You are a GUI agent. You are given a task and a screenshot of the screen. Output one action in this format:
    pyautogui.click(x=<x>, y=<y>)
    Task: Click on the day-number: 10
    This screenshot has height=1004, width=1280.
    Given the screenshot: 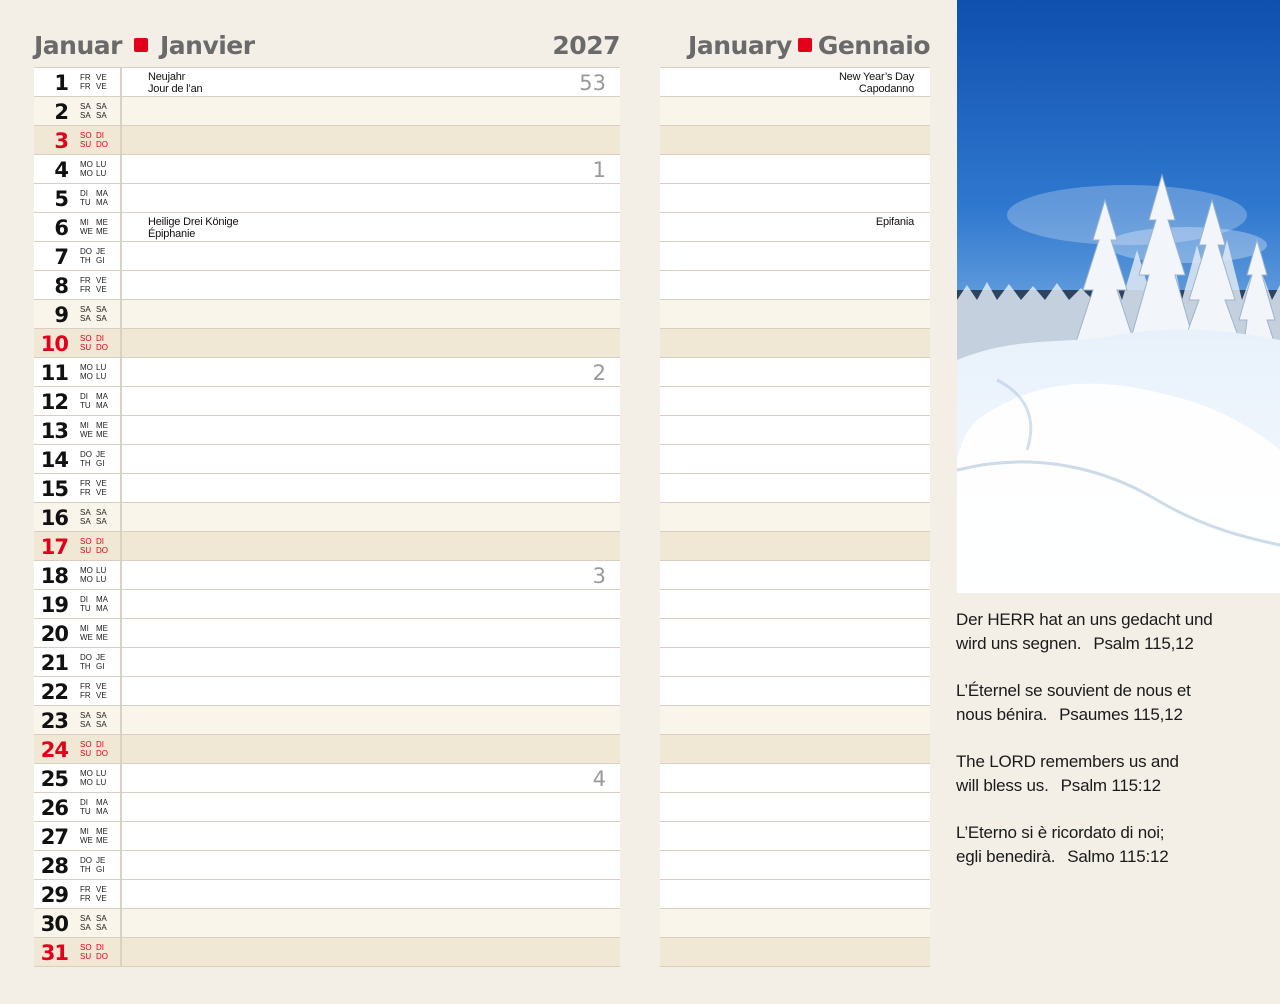 What is the action you would take?
    pyautogui.click(x=54, y=344)
    